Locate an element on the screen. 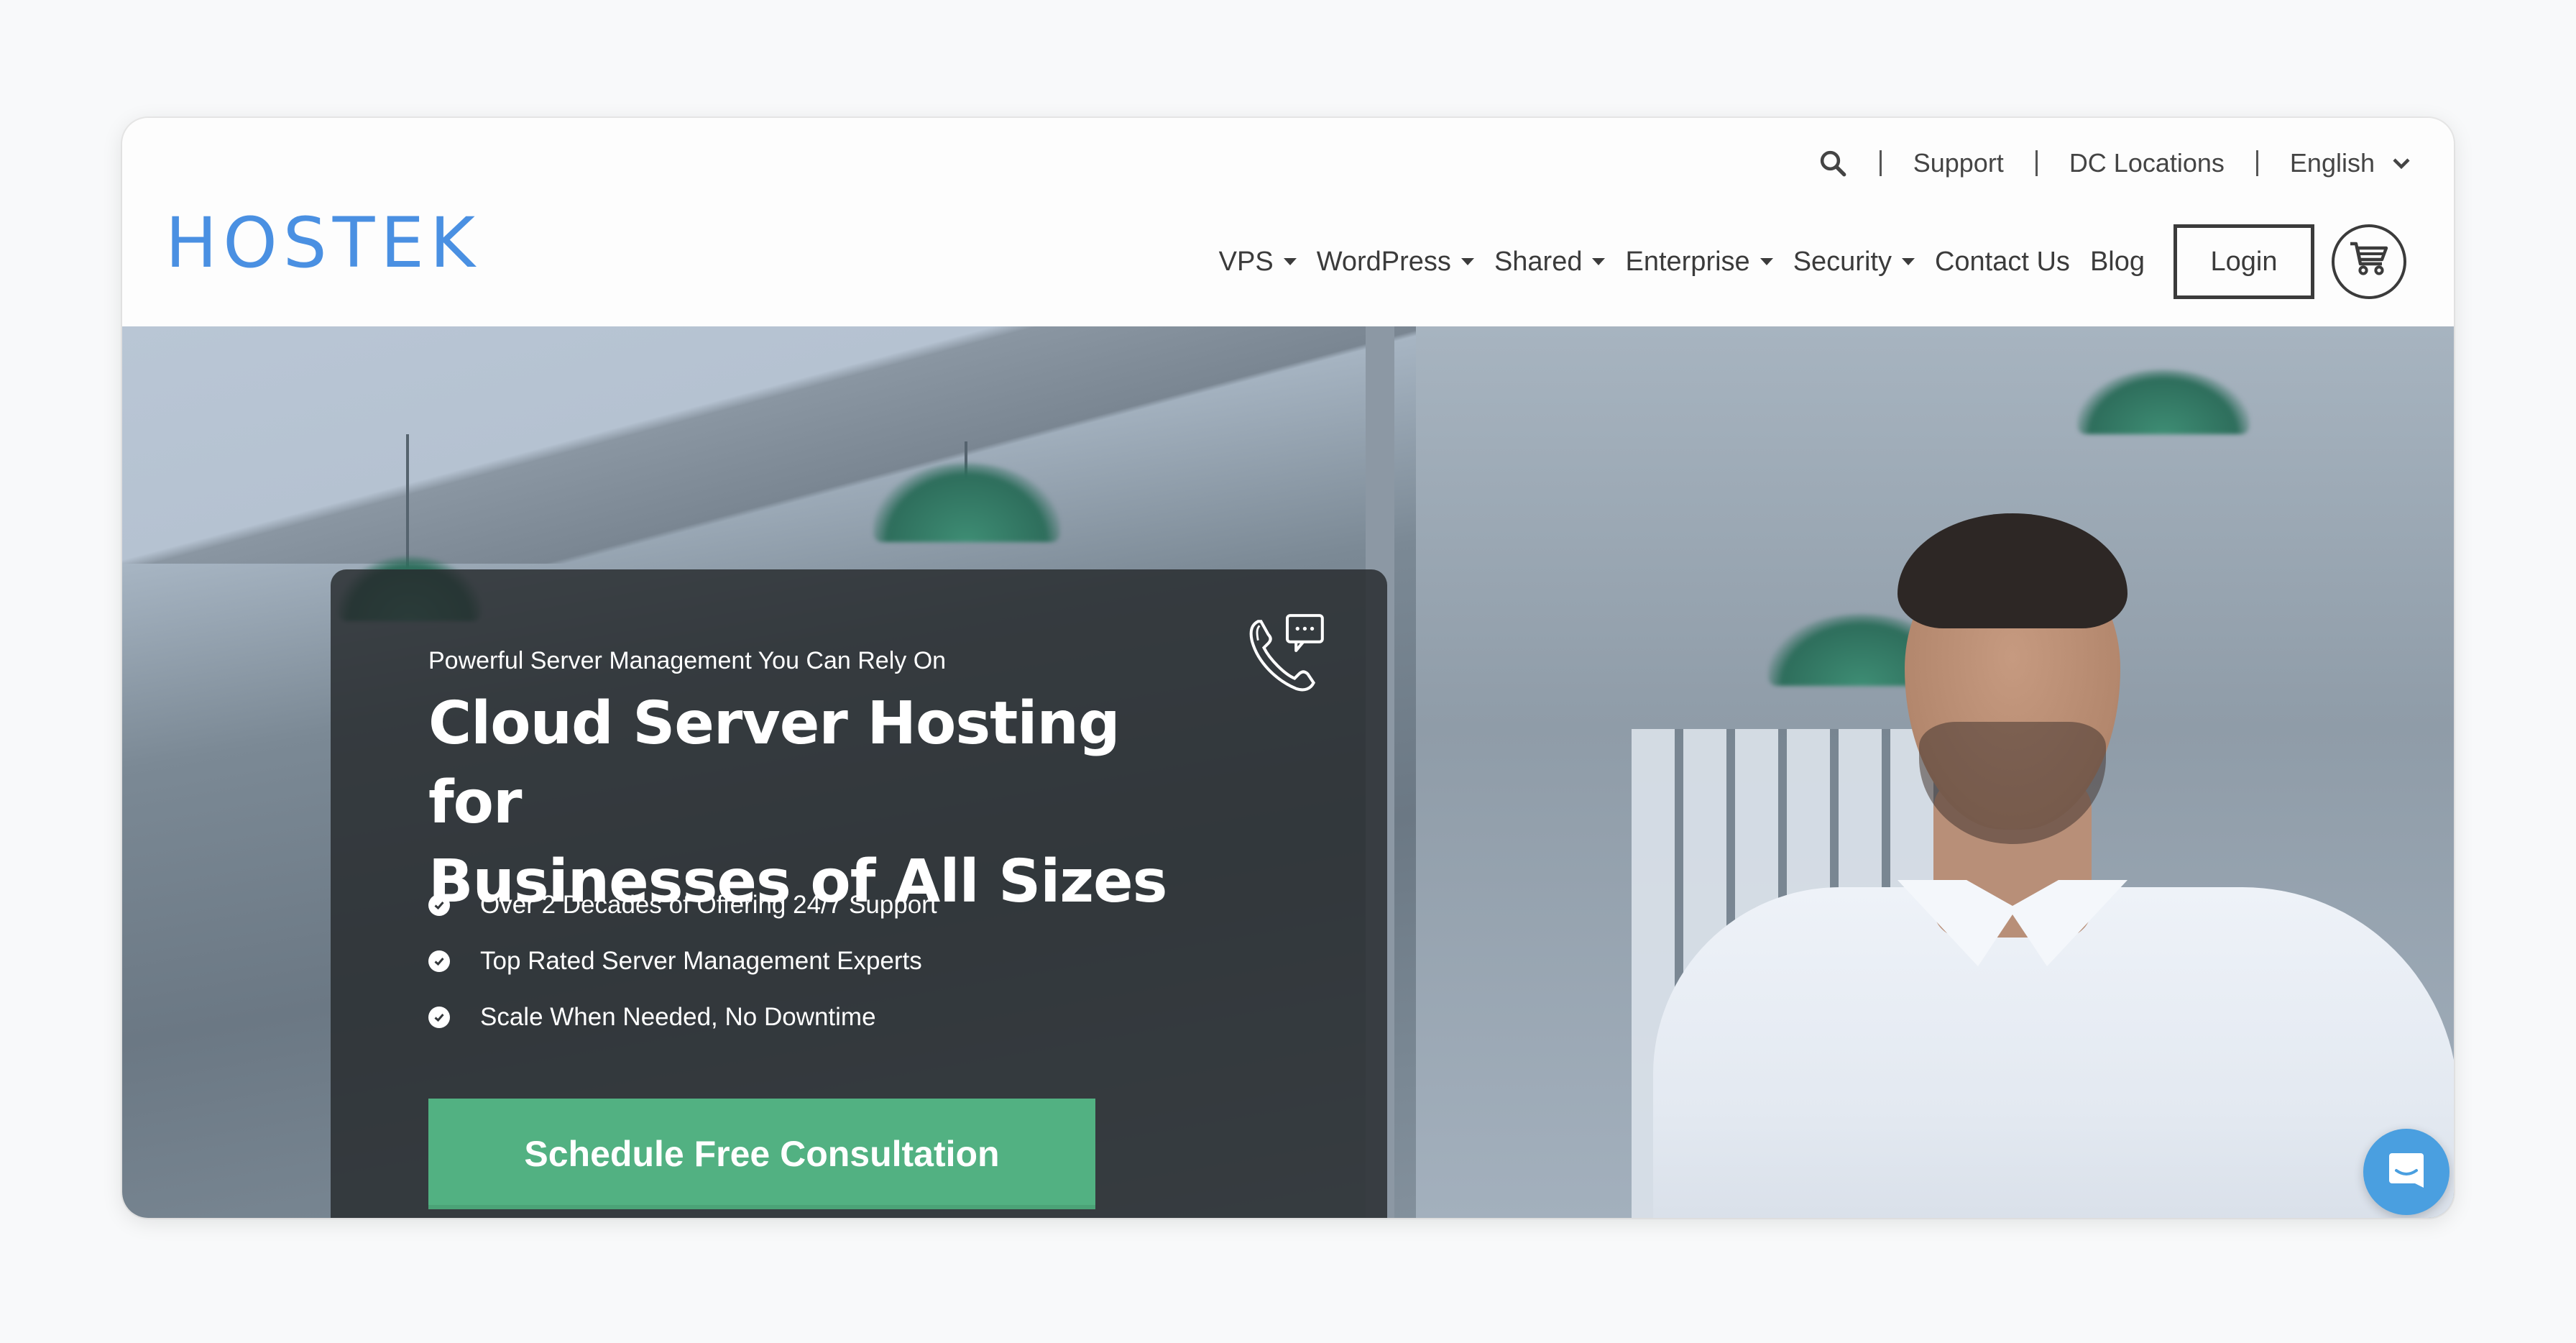 The width and height of the screenshot is (2576, 1343). feature-item: Over 2 Decades of Offering 24/7 Support is located at coordinates (682, 905).